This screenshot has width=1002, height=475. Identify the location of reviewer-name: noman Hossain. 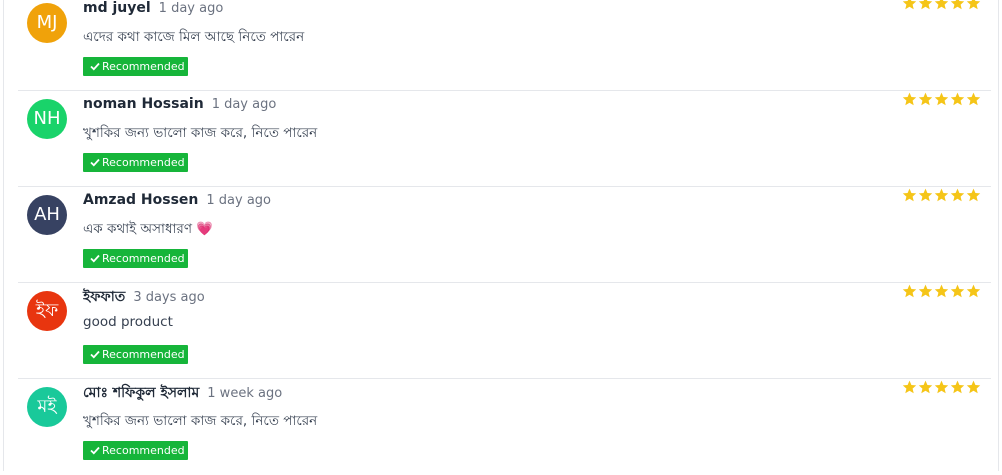
(143, 104).